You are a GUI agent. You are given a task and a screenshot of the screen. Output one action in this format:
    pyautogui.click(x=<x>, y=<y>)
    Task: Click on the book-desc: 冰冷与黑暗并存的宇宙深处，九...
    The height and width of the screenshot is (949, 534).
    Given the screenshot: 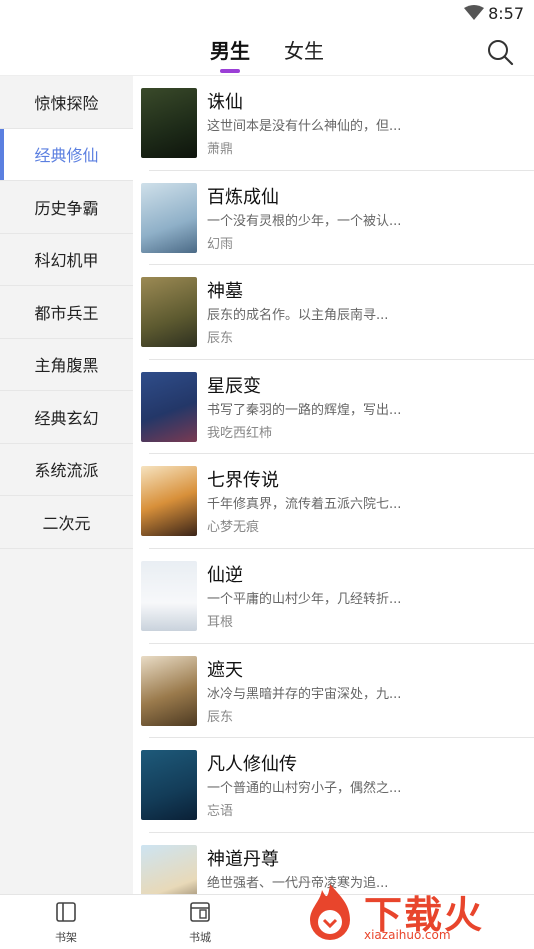 What is the action you would take?
    pyautogui.click(x=304, y=694)
    